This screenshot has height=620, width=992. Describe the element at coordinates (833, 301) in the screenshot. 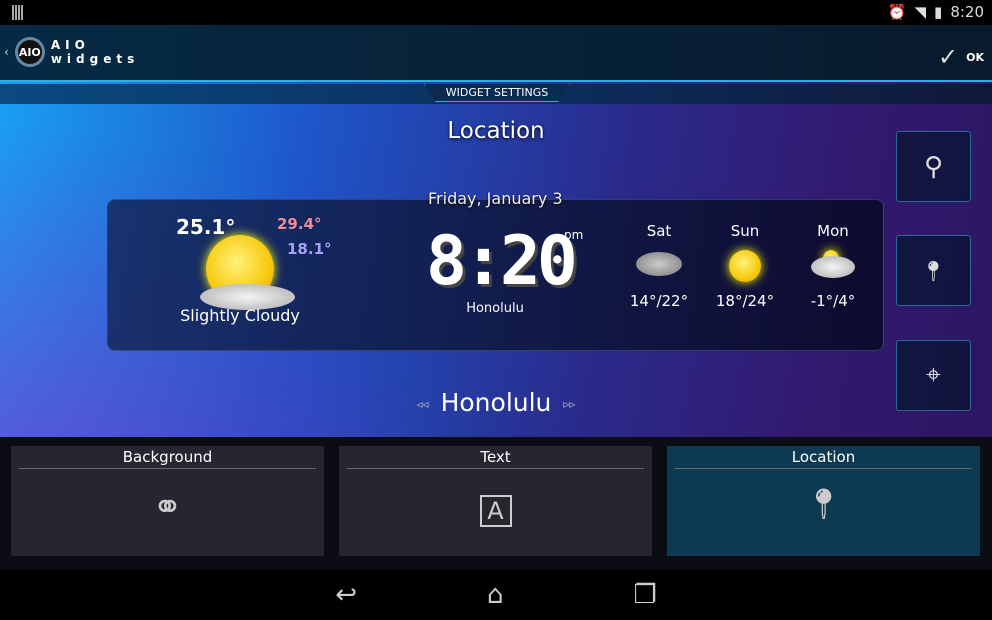

I see `forecast-temps: -1°/4°` at that location.